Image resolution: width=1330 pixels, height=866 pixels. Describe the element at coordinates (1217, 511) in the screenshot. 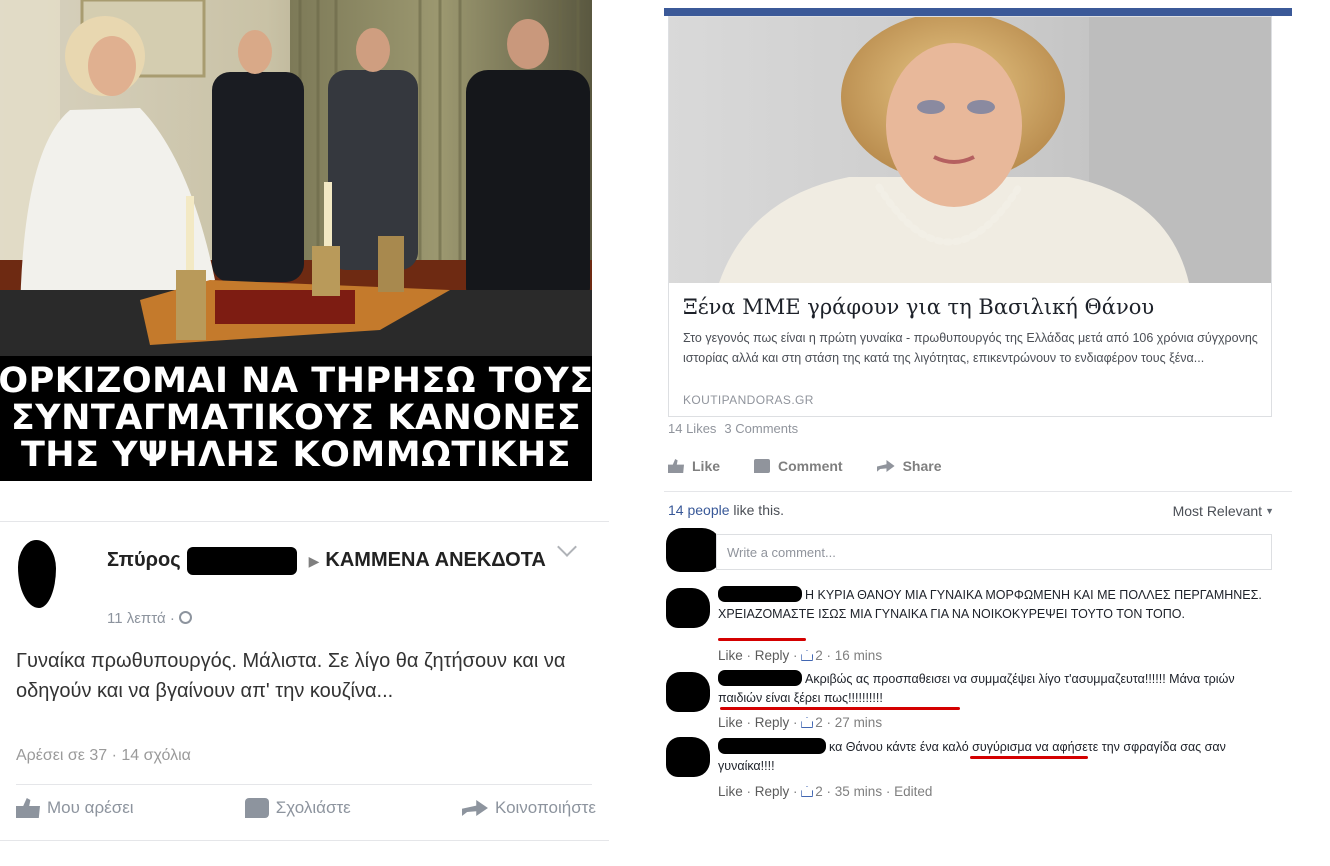

I see `sort-label: Most Relevant` at that location.